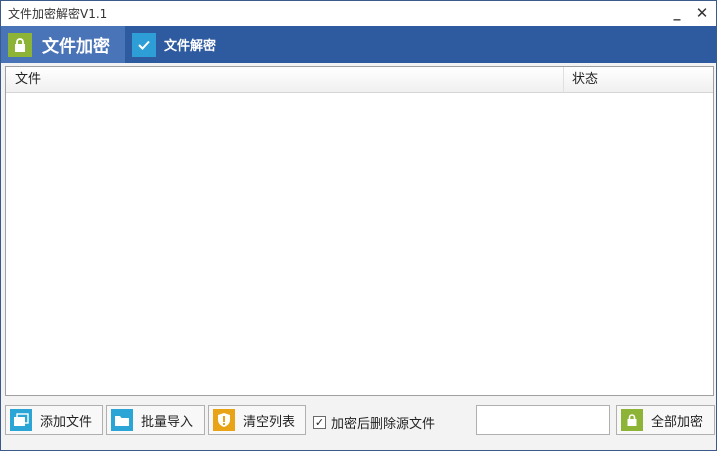 This screenshot has width=717, height=451. I want to click on file-list-header: 文件 状态, so click(359, 80).